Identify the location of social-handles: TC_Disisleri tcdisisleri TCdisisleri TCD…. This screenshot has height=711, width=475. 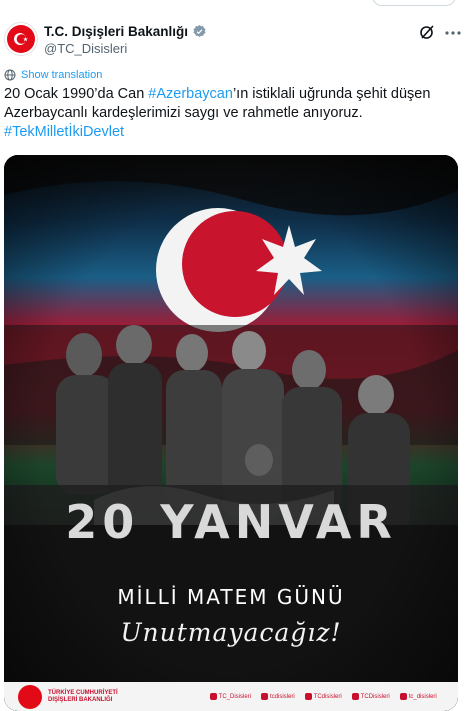
(323, 696).